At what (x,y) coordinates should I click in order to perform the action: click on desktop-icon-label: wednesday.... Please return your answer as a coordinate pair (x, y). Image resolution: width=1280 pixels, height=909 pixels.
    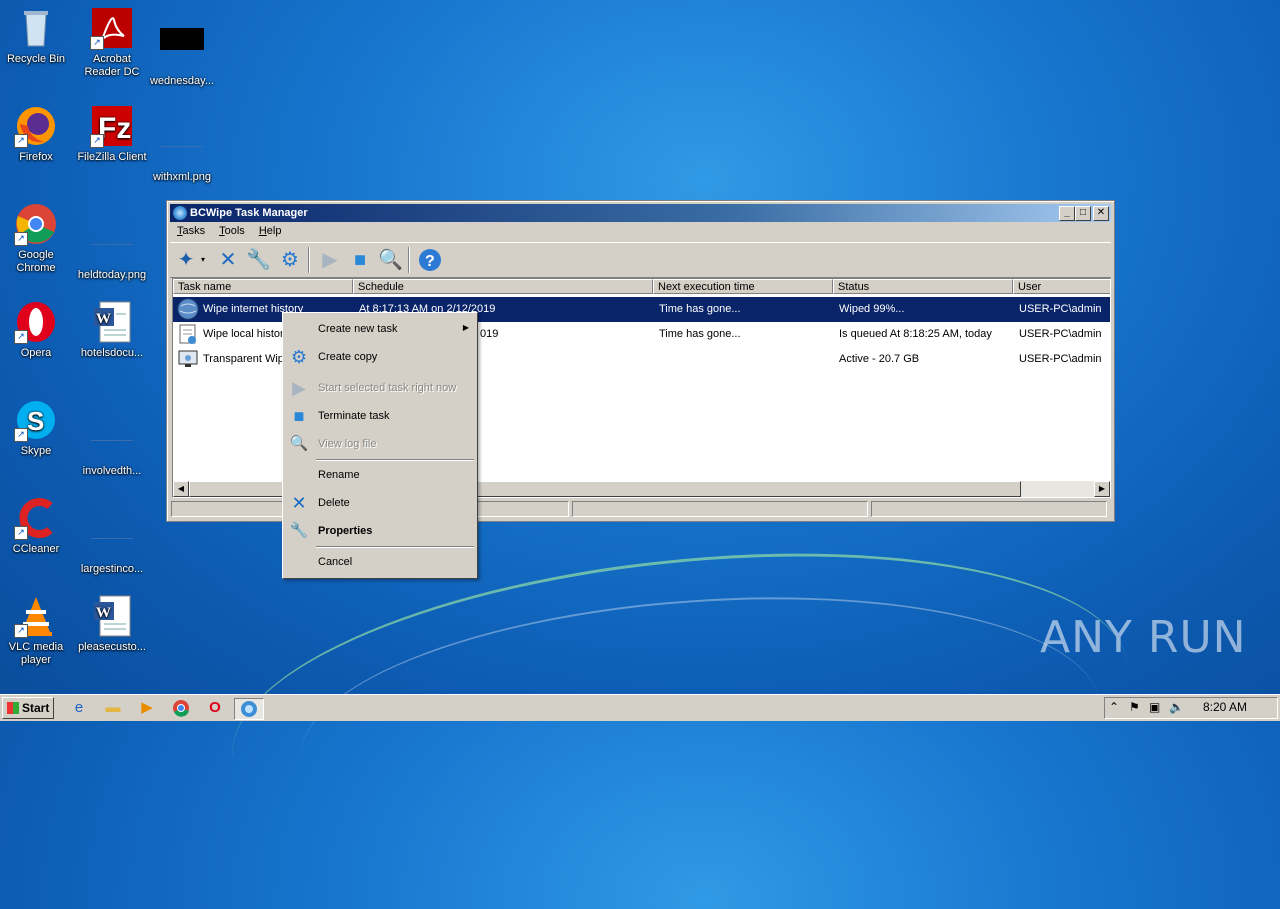
    Looking at the image, I should click on (181, 81).